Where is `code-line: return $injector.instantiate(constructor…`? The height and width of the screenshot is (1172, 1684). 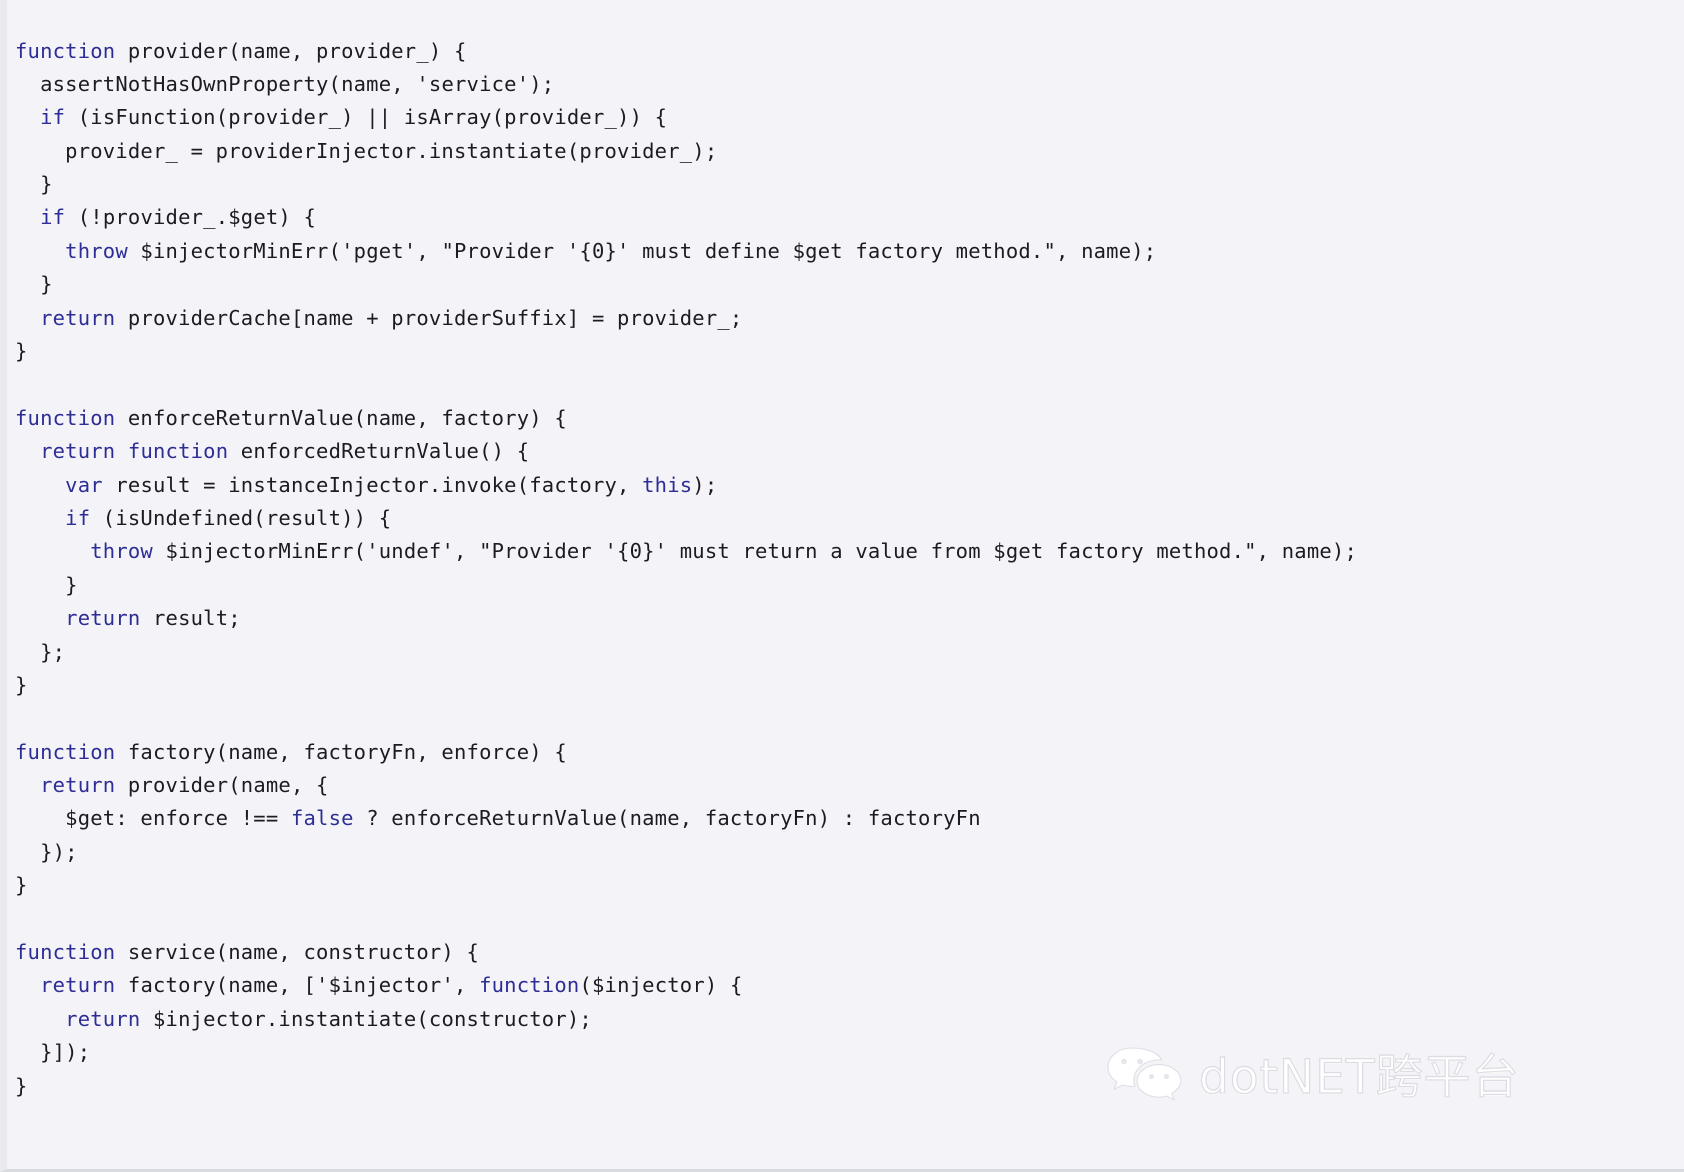
code-line: return $injector.instantiate(constructor… is located at coordinates (849, 1019).